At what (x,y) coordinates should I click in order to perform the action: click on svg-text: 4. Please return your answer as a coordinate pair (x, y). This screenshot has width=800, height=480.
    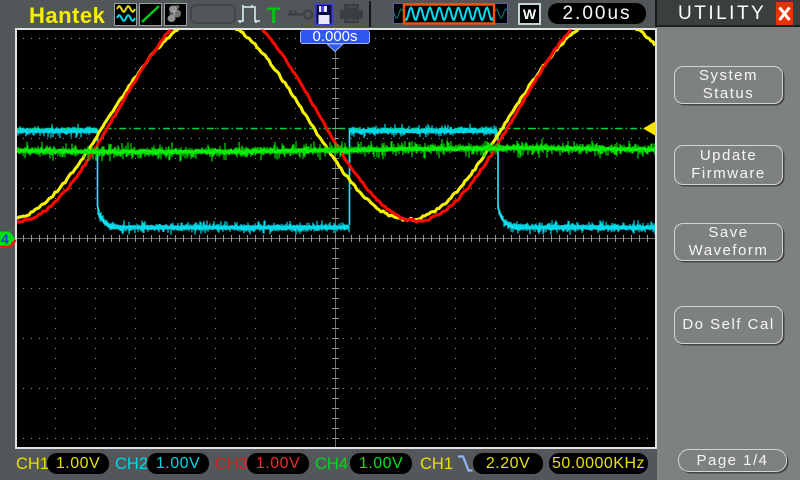
    Looking at the image, I should click on (5, 239).